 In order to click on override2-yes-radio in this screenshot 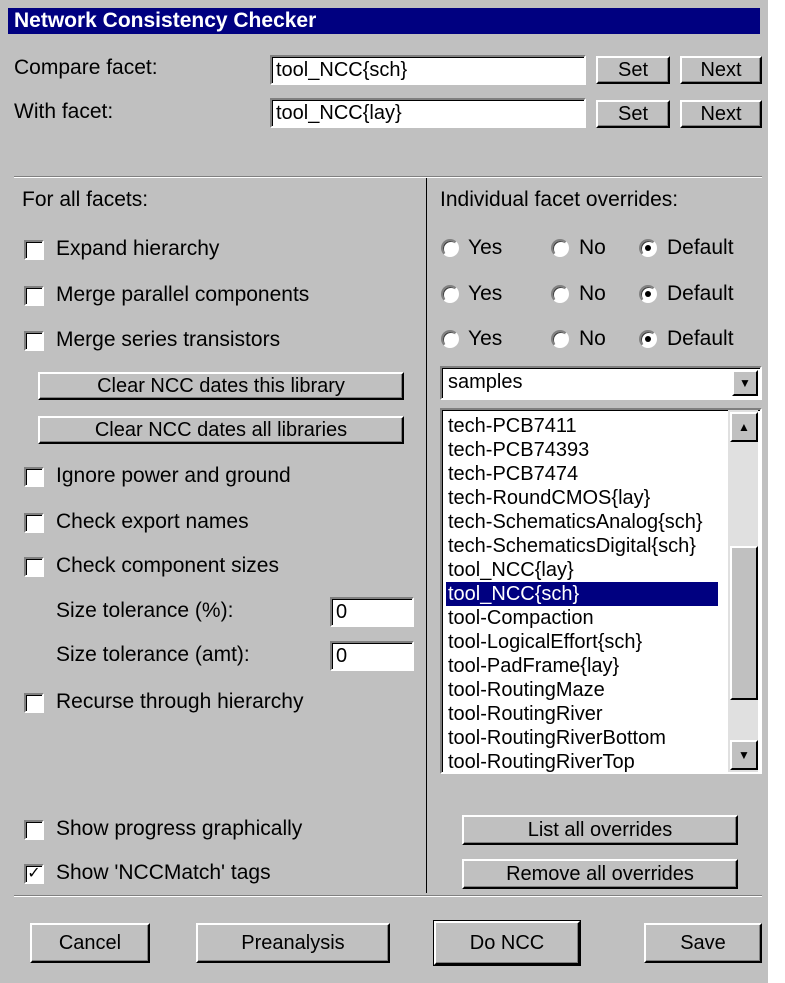, I will do `click(450, 294)`.